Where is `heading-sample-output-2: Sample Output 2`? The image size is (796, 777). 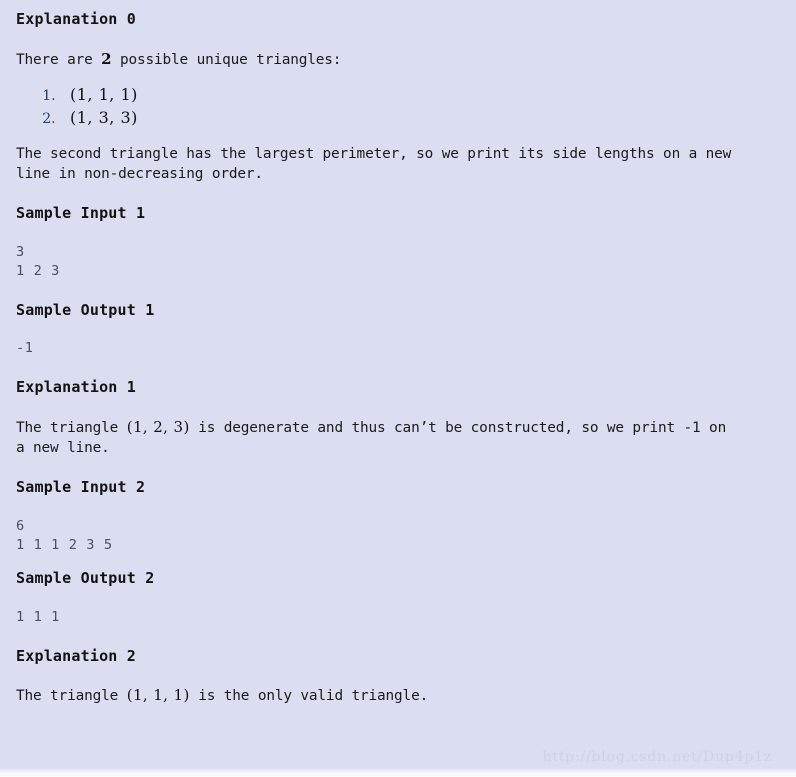 heading-sample-output-2: Sample Output 2 is located at coordinates (85, 577).